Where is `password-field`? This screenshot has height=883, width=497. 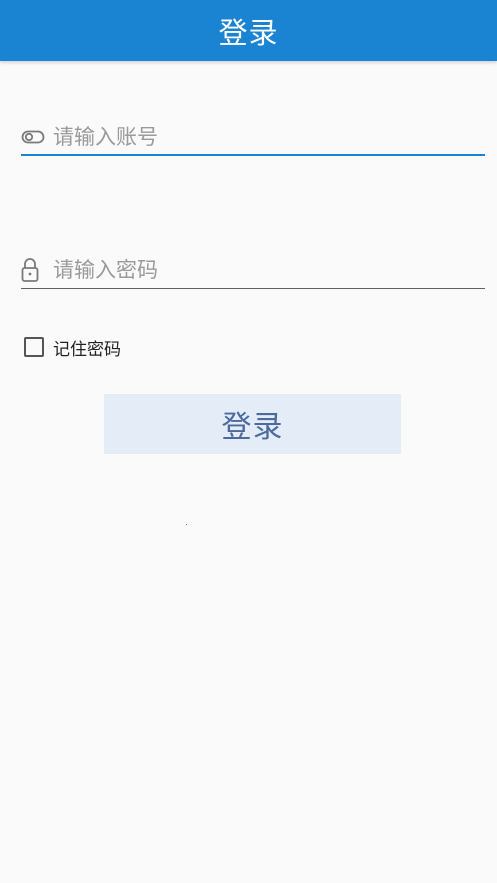
password-field is located at coordinates (253, 270).